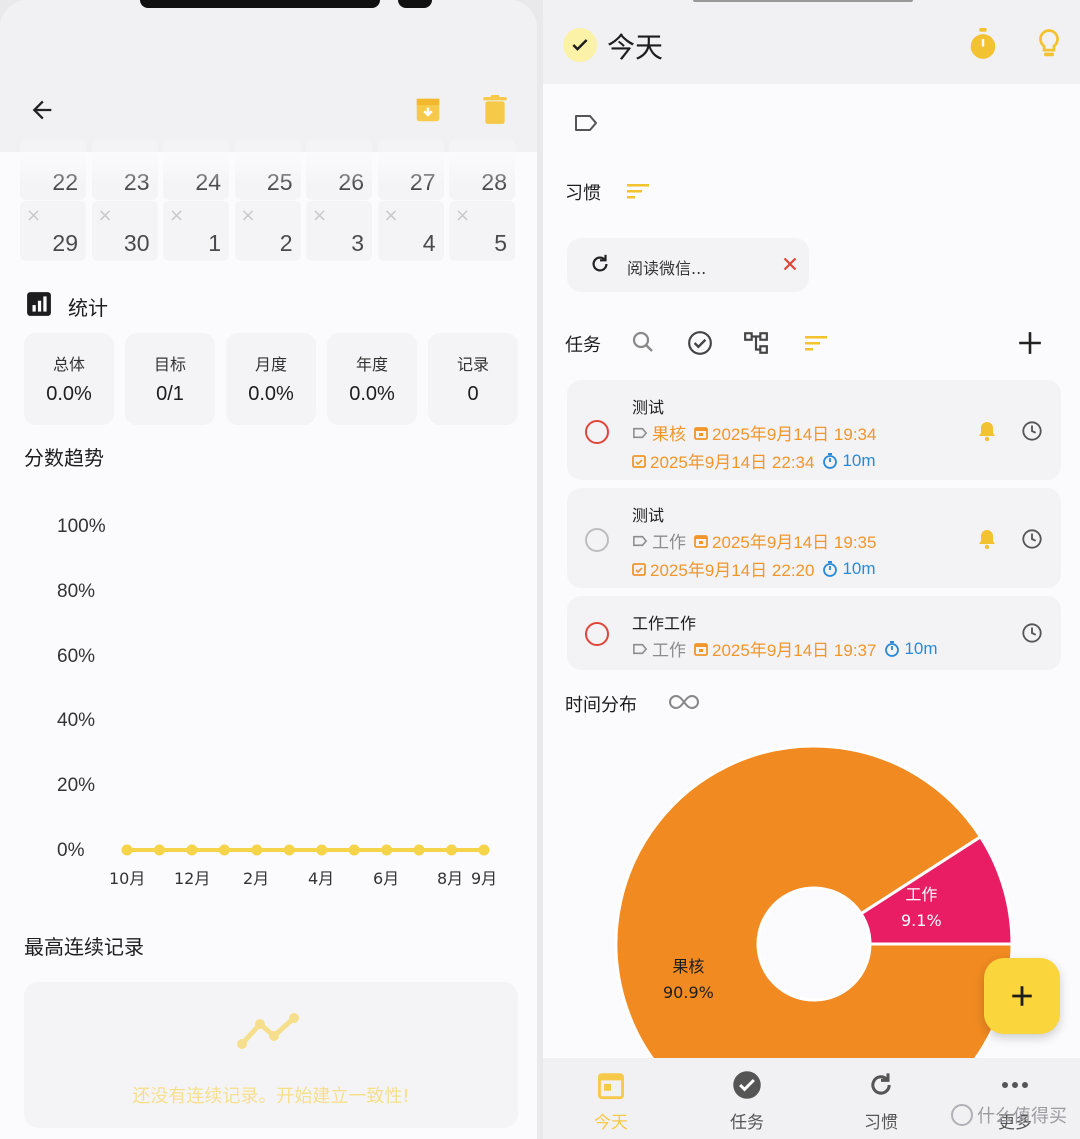 The image size is (1080, 1139). What do you see at coordinates (68, 364) in the screenshot?
I see `stat-label: 总体` at bounding box center [68, 364].